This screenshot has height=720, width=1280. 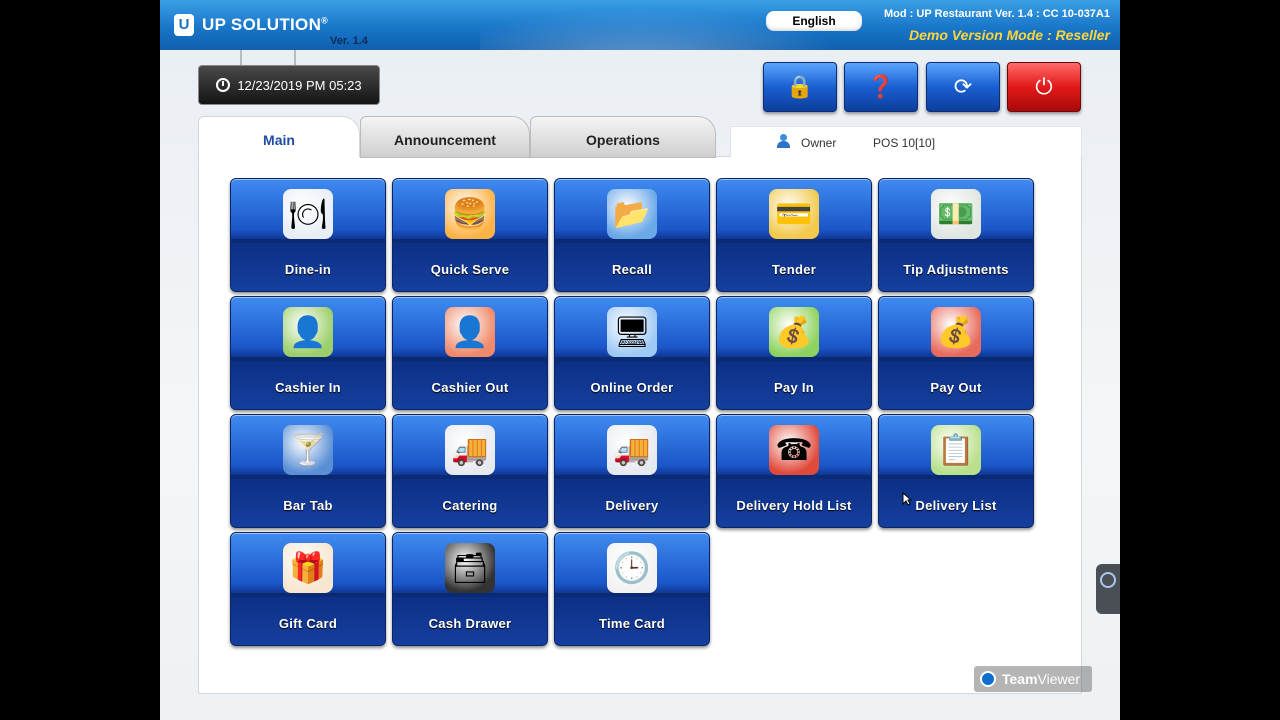 What do you see at coordinates (308, 505) in the screenshot?
I see `tile-label: Bar Tab` at bounding box center [308, 505].